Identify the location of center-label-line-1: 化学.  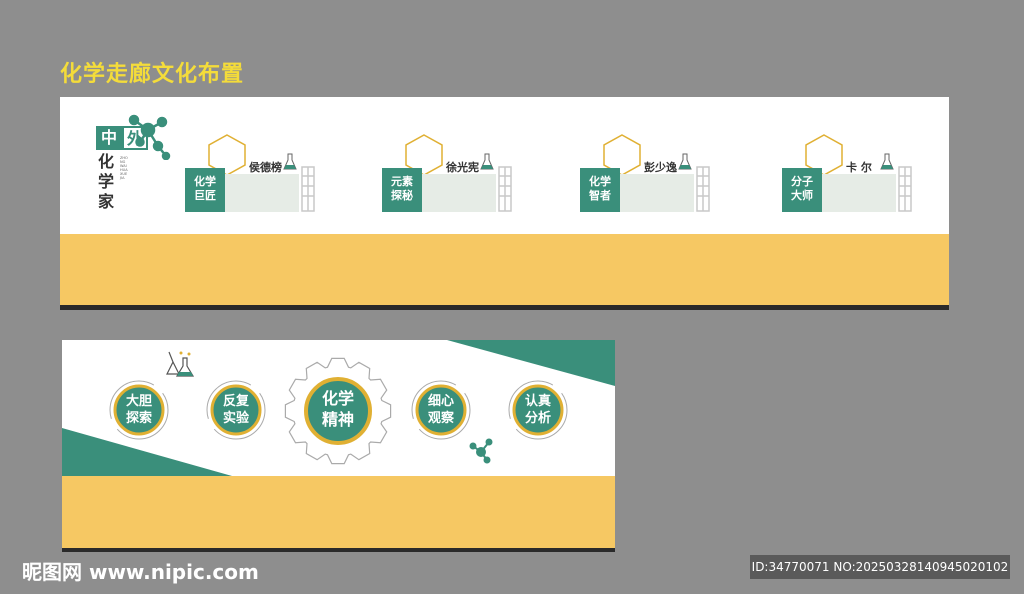
(337, 398).